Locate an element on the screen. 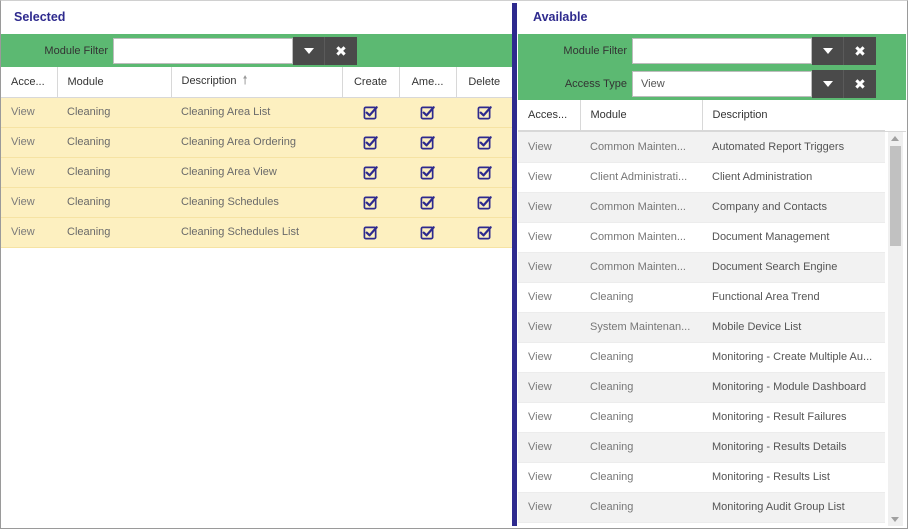 The image size is (908, 529). column-header-description: Description 🠕 is located at coordinates (257, 82).